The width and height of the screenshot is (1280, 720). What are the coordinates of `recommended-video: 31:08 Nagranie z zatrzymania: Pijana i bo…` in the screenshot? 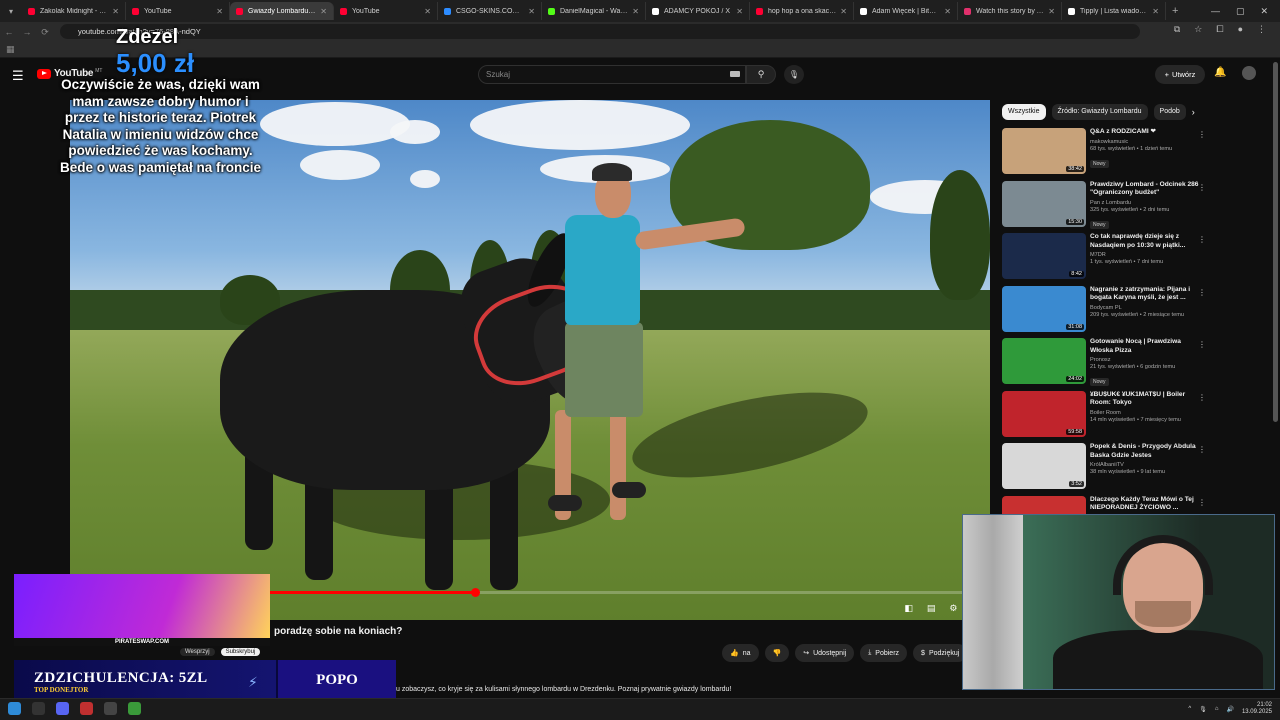 It's located at (1124, 309).